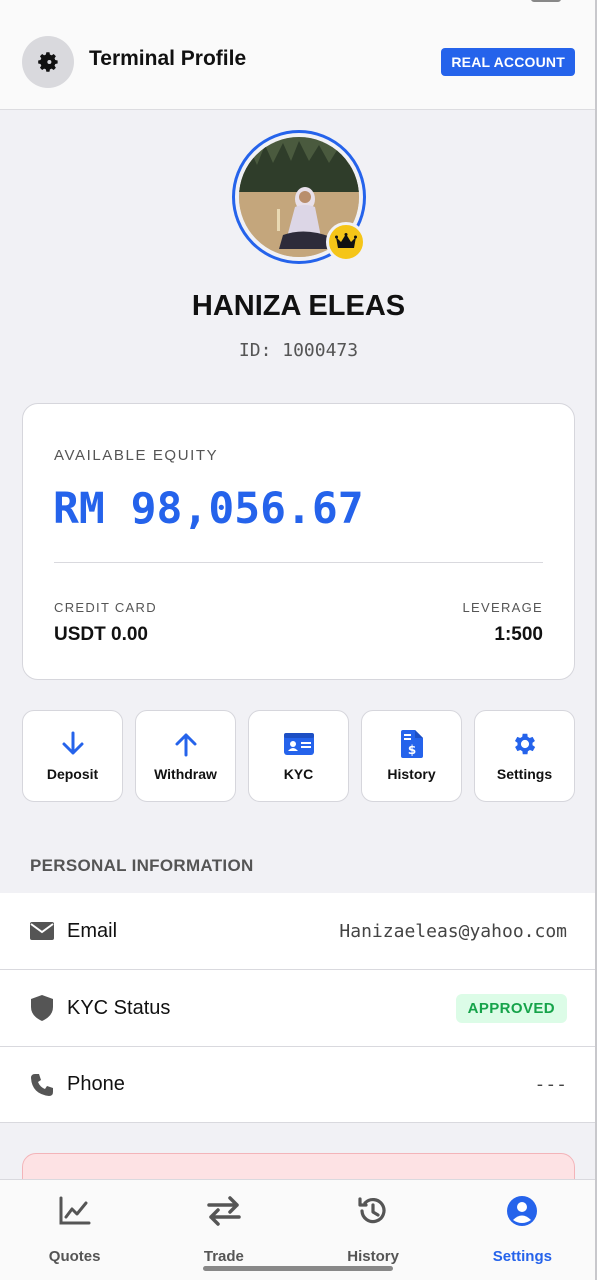  I want to click on arrow-down-icon, so click(72, 743).